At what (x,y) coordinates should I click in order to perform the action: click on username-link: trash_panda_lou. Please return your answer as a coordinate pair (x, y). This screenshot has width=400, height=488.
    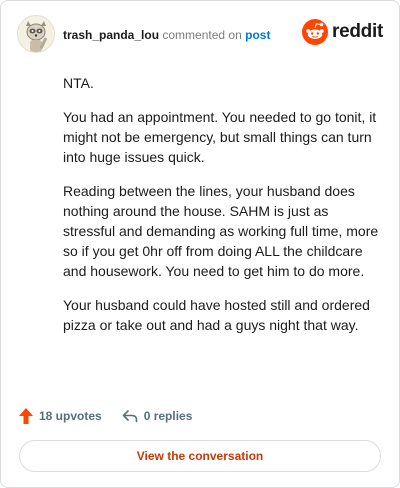
    Looking at the image, I should click on (111, 35).